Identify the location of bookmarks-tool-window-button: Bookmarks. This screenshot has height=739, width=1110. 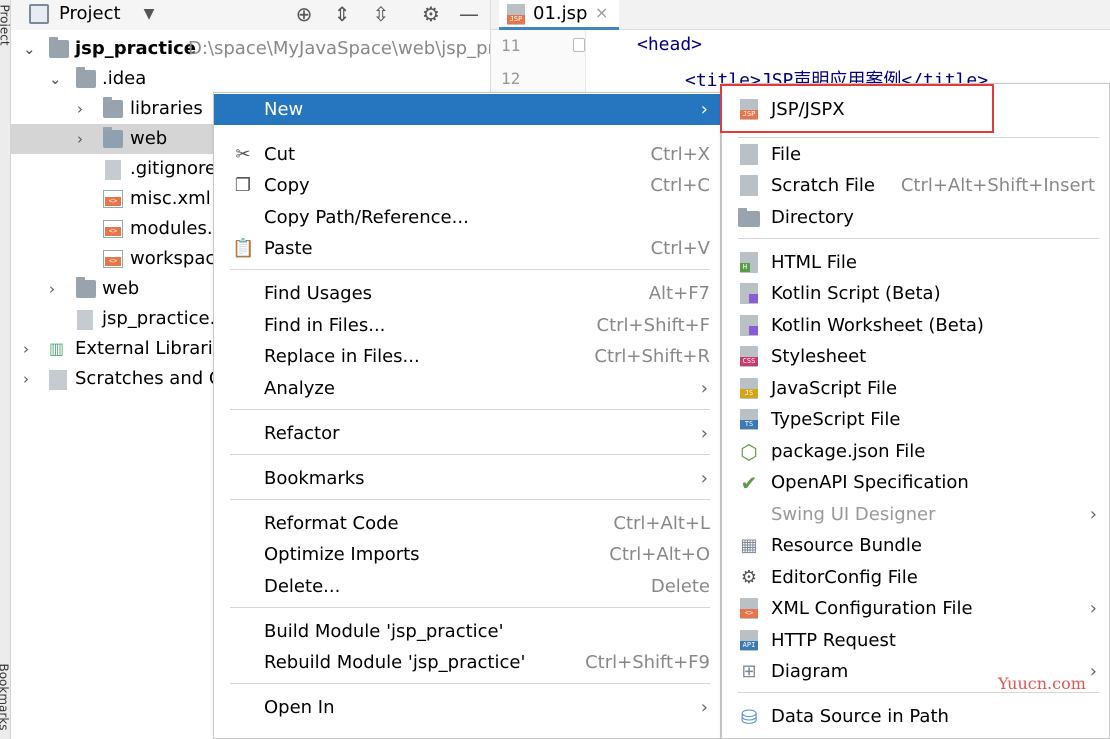
(5, 696).